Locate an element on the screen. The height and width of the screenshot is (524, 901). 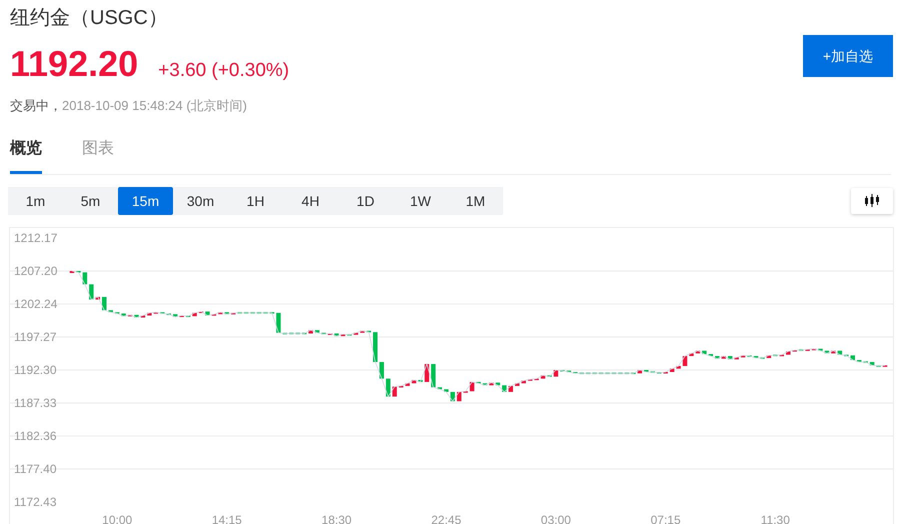
x-axis-label: 07:15 is located at coordinates (665, 518).